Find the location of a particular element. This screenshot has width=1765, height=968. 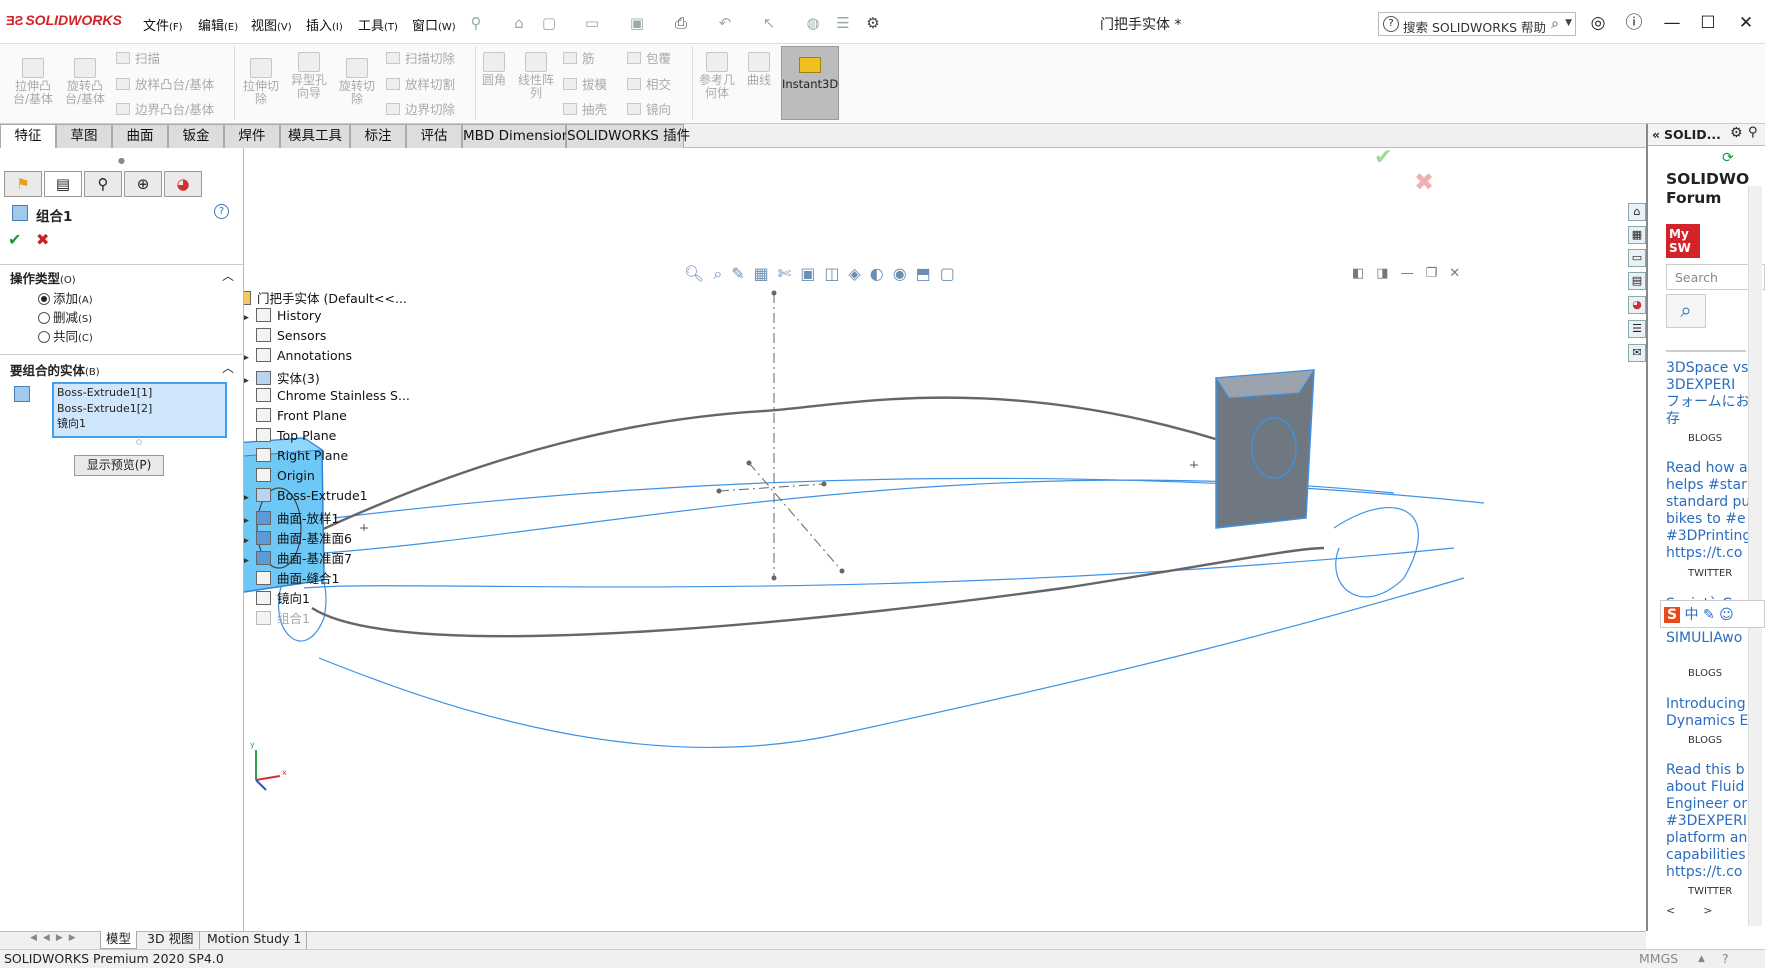

tab-feature-manager: ⚑ is located at coordinates (23, 184).